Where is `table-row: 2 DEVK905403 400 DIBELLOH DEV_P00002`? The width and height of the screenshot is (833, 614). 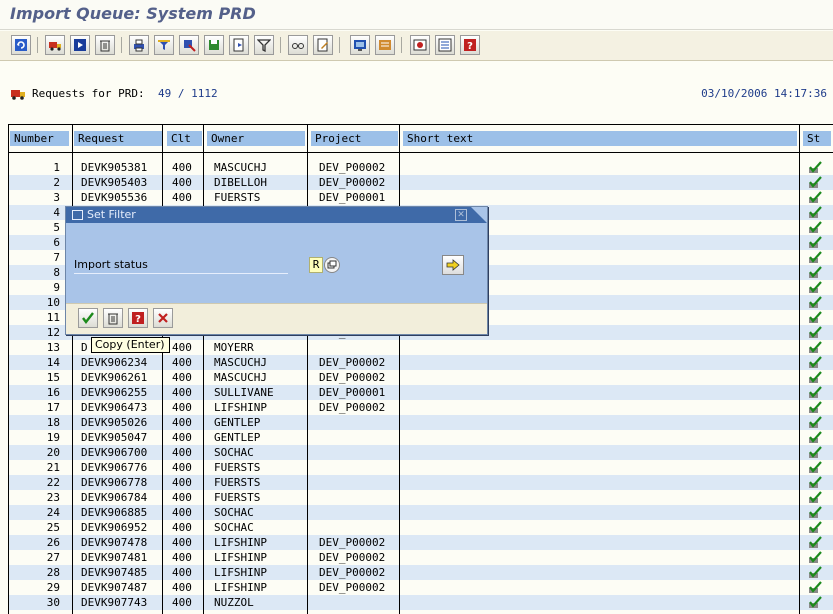
table-row: 2 DEVK905403 400 DIBELLOH DEV_P00002 is located at coordinates (420, 182).